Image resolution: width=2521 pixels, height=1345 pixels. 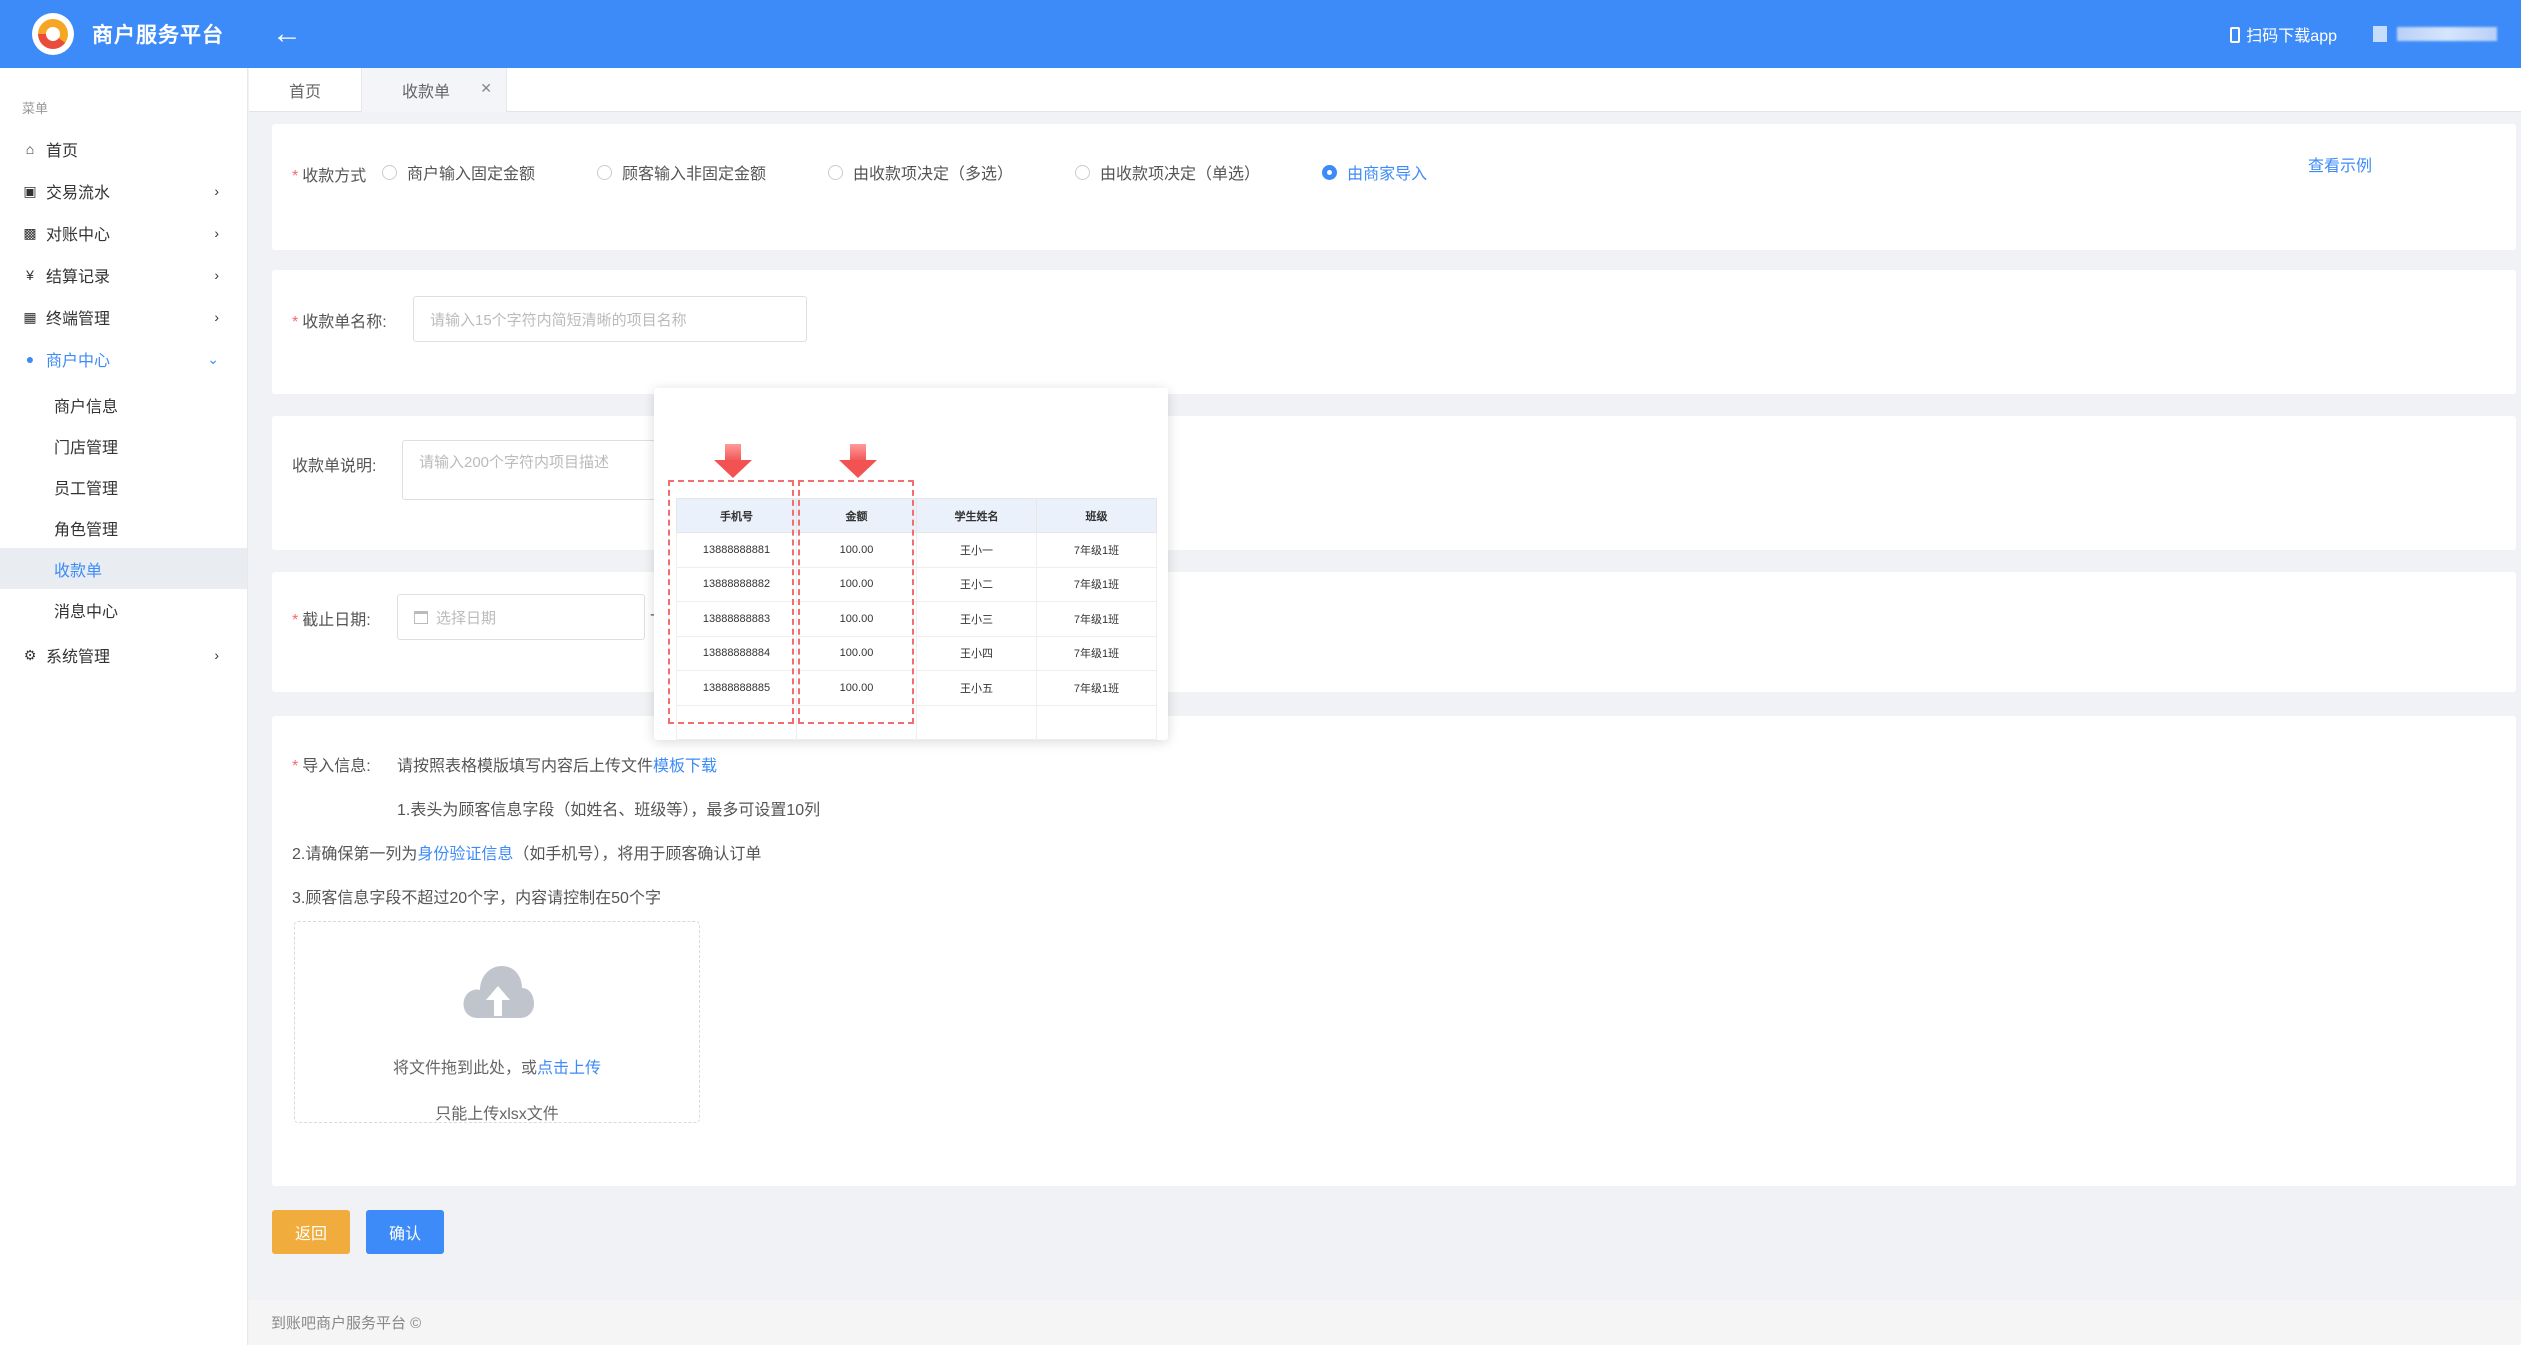 What do you see at coordinates (336, 620) in the screenshot?
I see `deadline-label: 截止日期:` at bounding box center [336, 620].